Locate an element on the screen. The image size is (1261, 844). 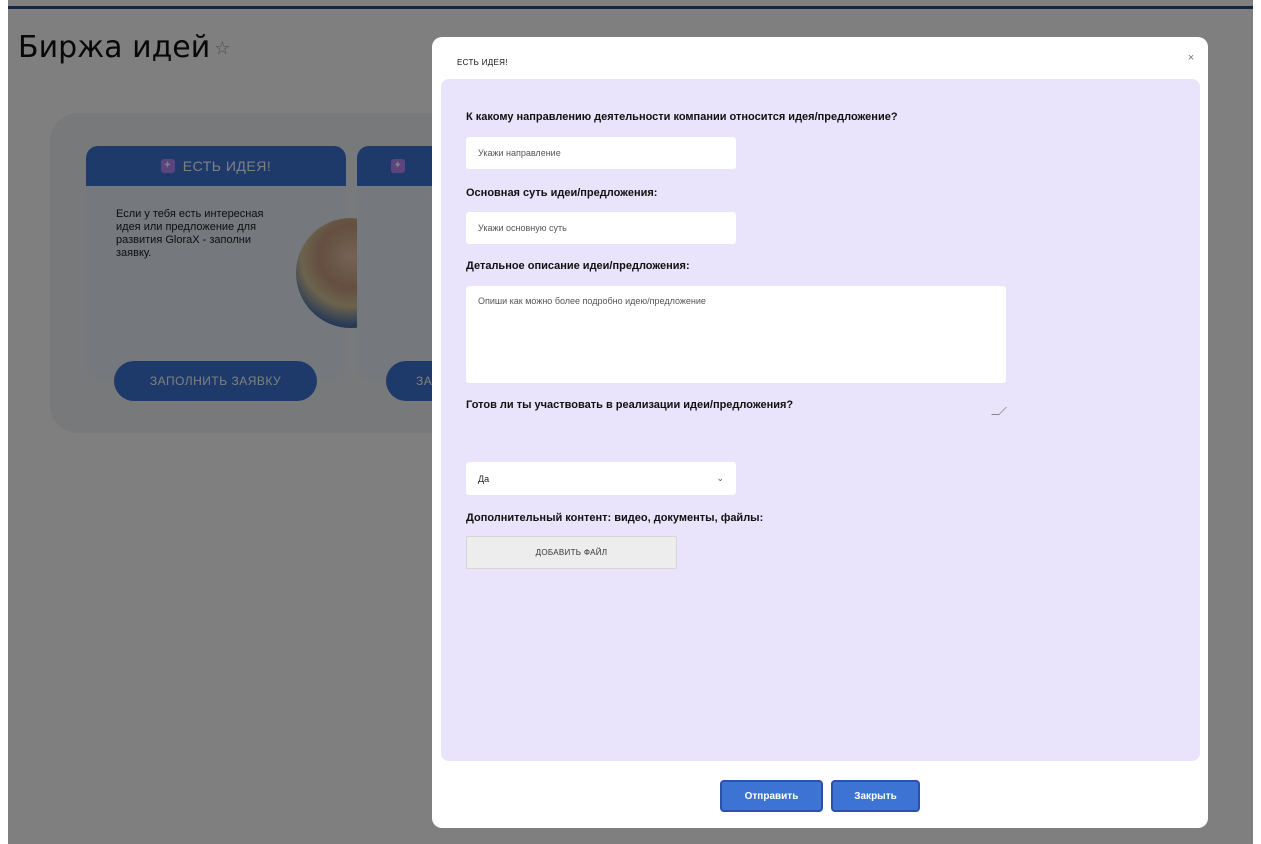
left-edge is located at coordinates (4, 422).